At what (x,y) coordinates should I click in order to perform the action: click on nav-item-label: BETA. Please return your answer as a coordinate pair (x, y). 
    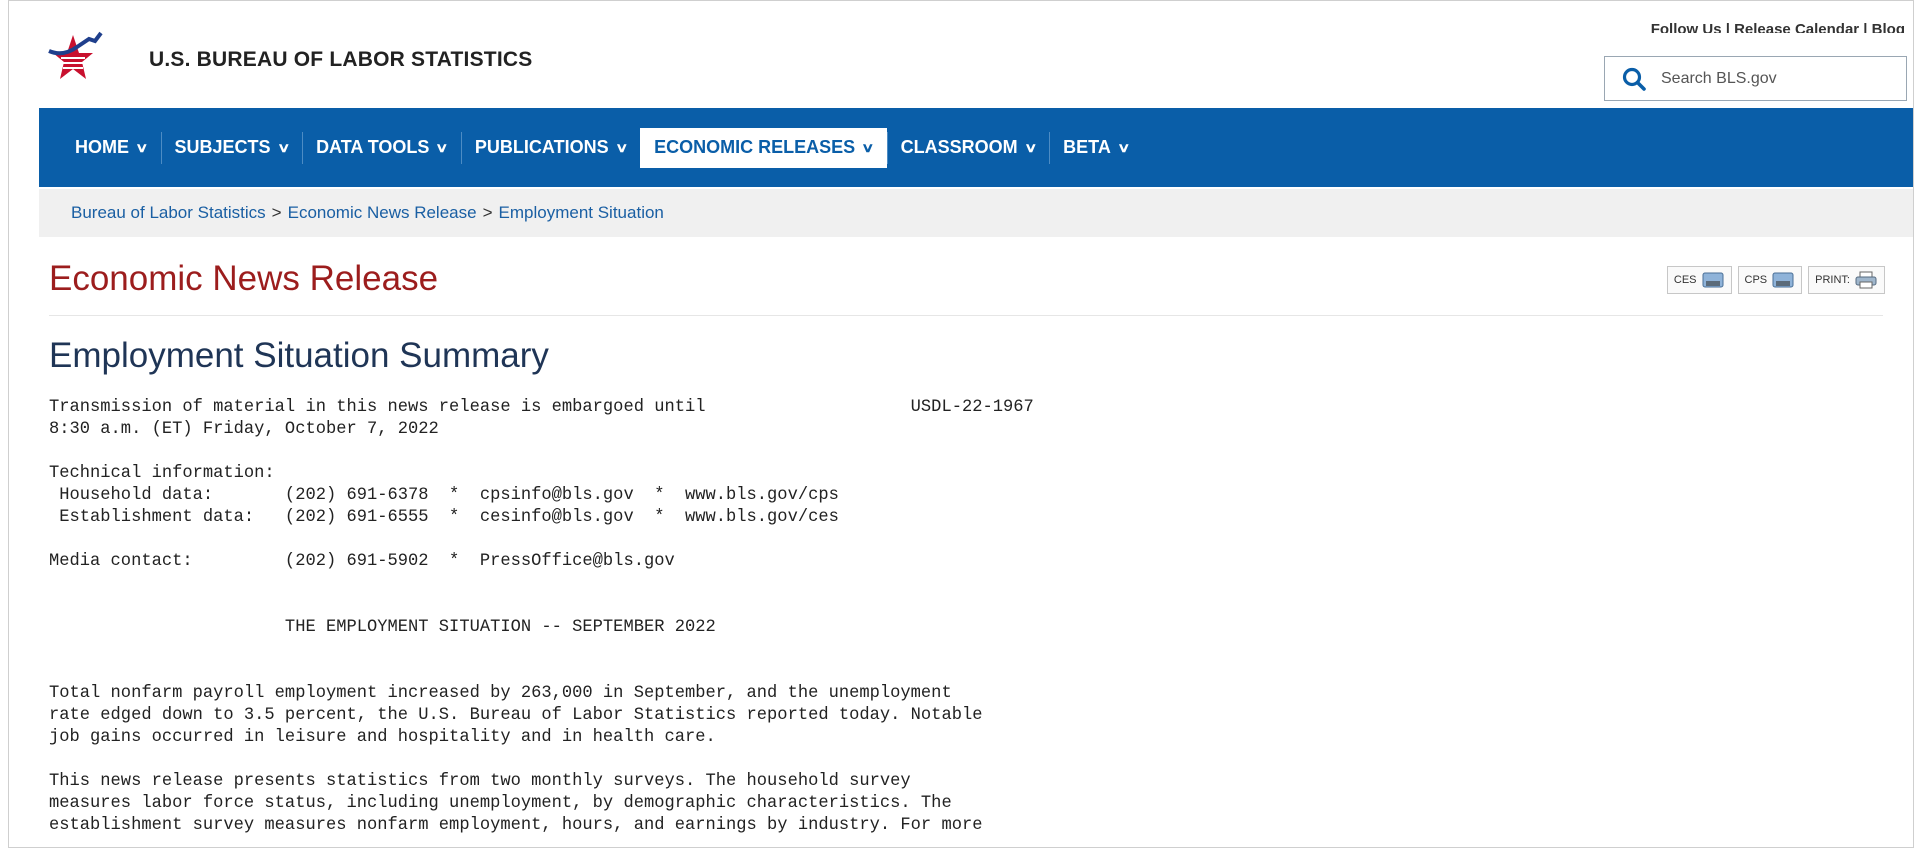
    Looking at the image, I should click on (1087, 147).